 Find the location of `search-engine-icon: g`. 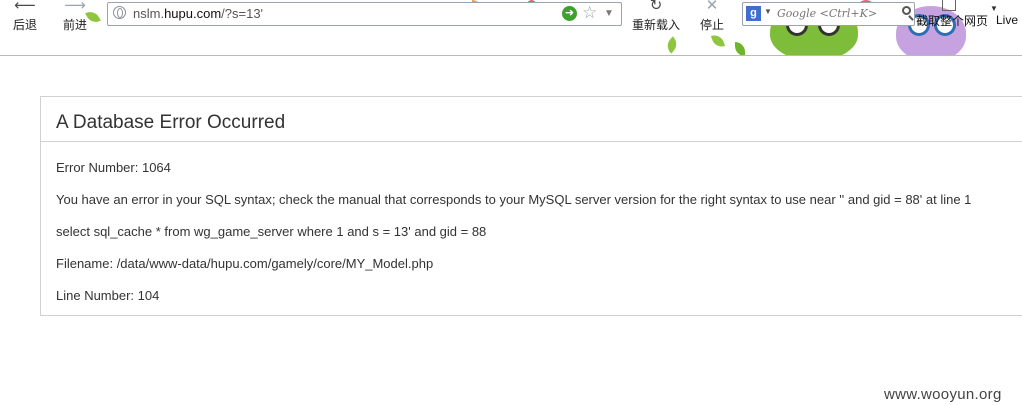

search-engine-icon: g is located at coordinates (753, 13).